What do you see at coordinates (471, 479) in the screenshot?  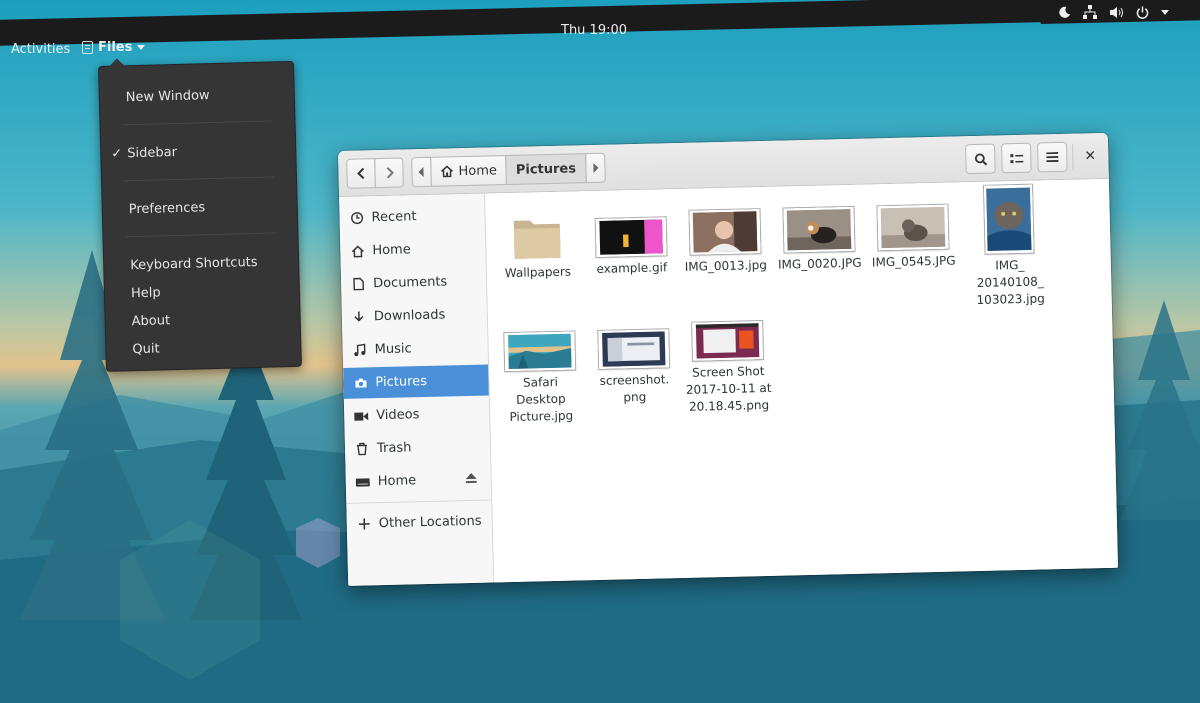 I see `eject-icon` at bounding box center [471, 479].